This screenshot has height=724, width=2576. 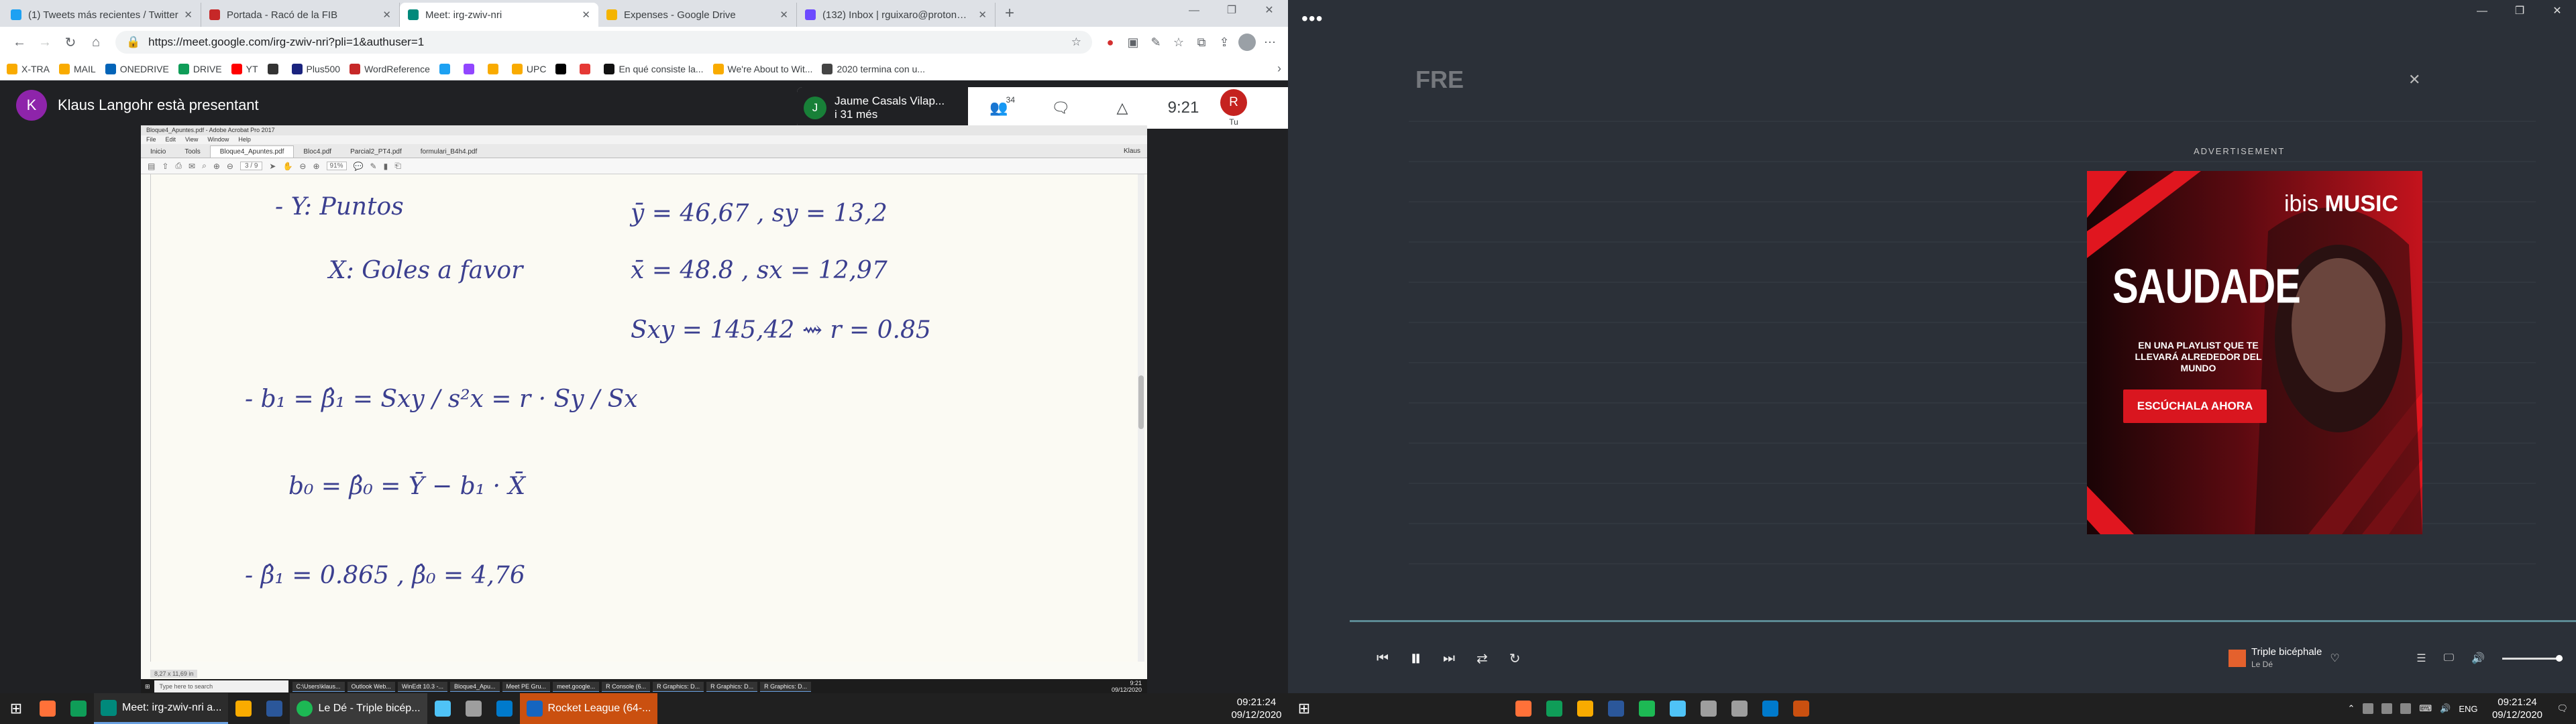 What do you see at coordinates (244, 68) in the screenshot?
I see `bookmark-item: YT` at bounding box center [244, 68].